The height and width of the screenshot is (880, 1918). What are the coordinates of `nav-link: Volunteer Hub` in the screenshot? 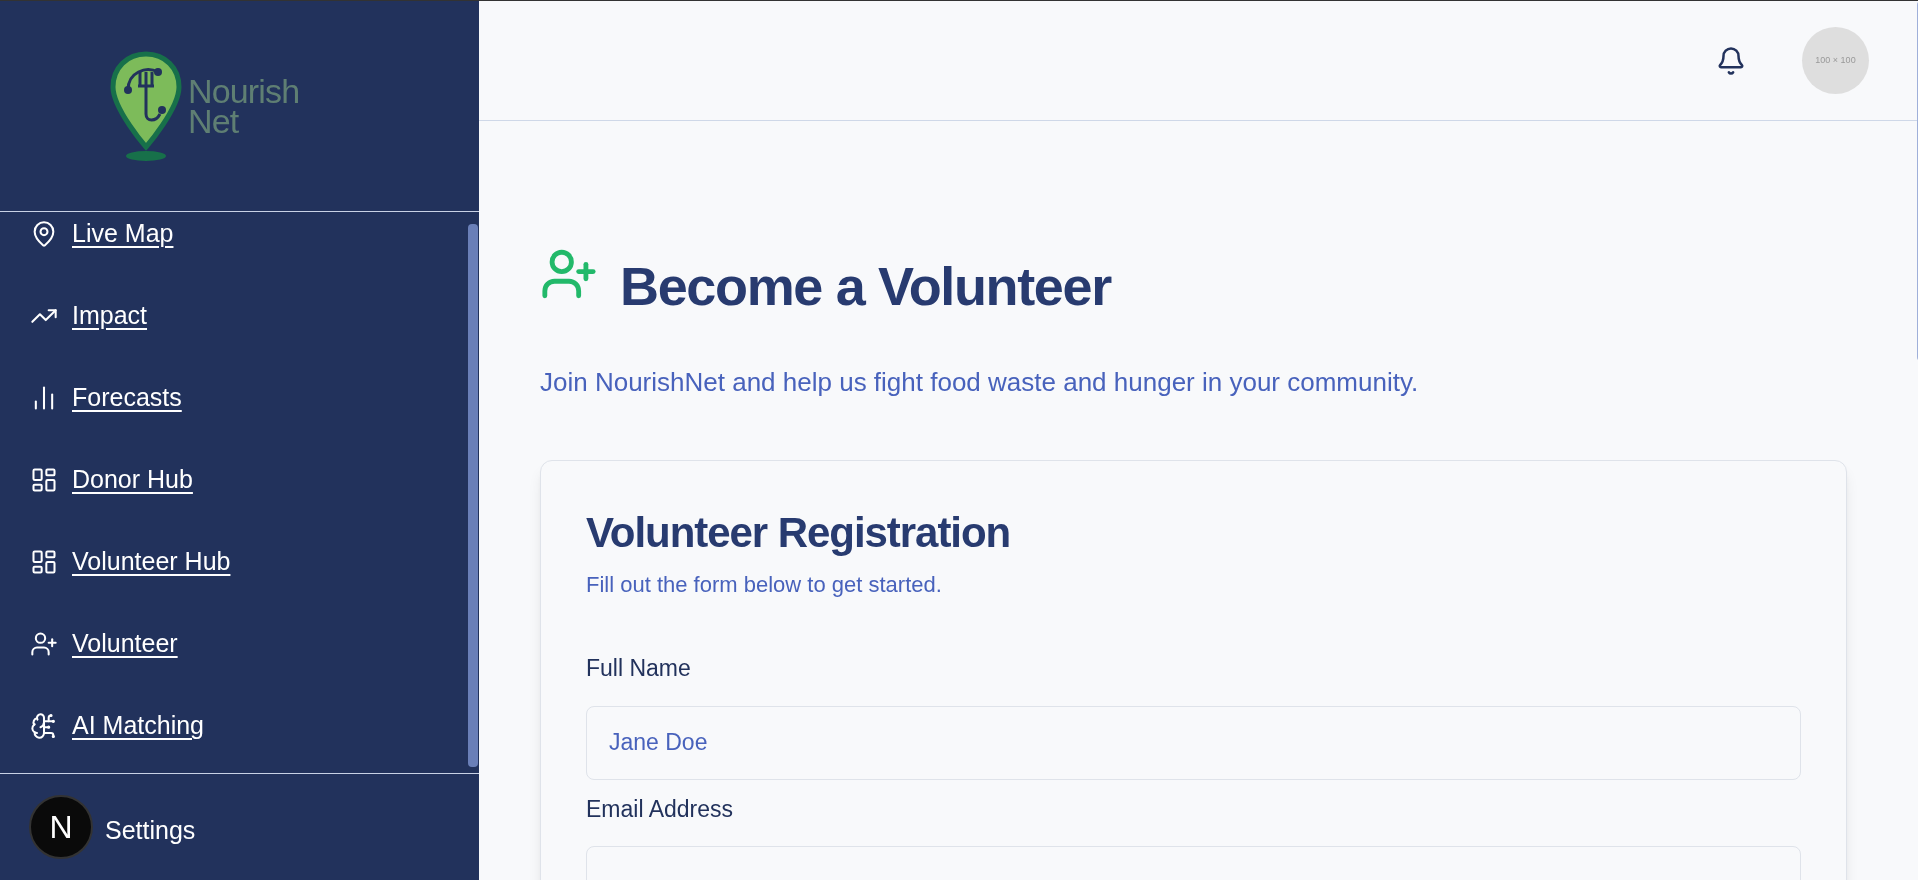 It's located at (249, 562).